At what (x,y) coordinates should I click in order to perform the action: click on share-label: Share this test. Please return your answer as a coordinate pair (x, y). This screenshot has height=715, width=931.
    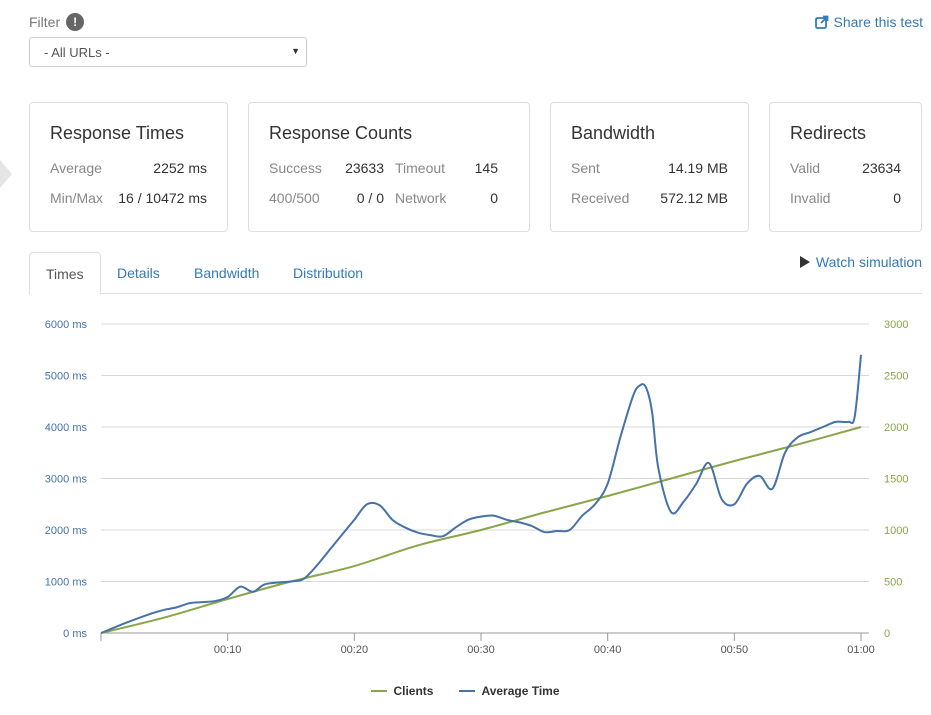
    Looking at the image, I should click on (878, 22).